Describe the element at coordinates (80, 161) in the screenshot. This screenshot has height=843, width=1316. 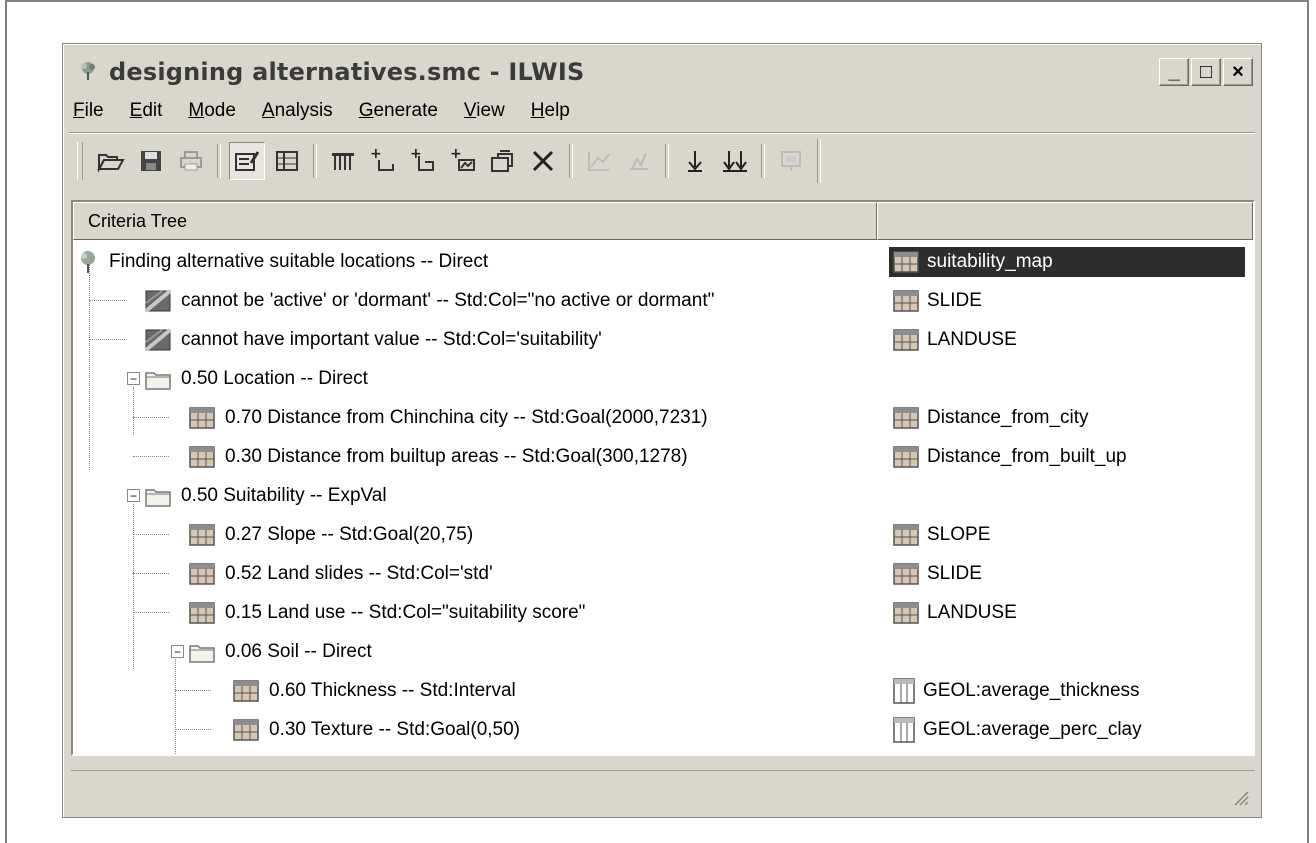
I see `toolbar-grip` at that location.